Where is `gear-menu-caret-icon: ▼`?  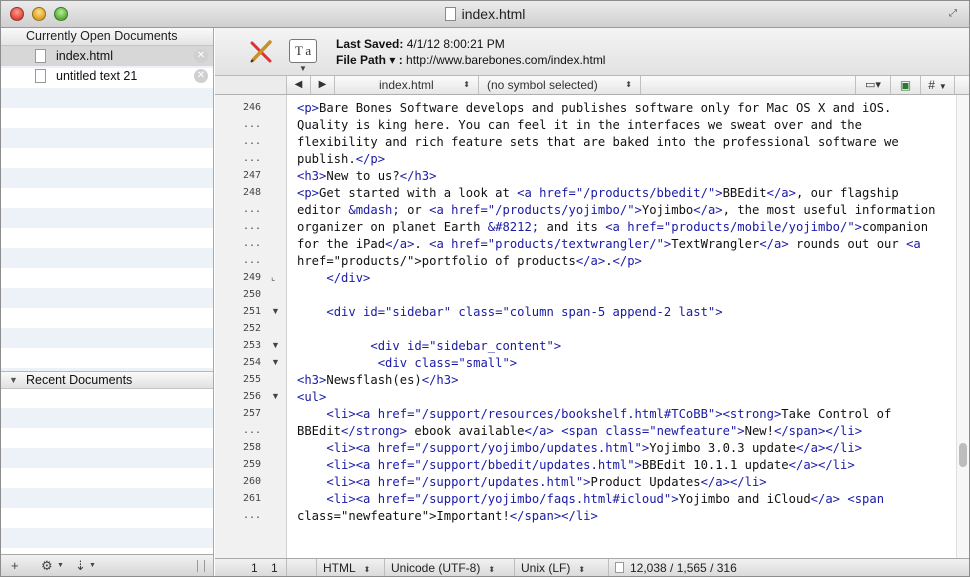
gear-menu-caret-icon: ▼ is located at coordinates (60, 565).